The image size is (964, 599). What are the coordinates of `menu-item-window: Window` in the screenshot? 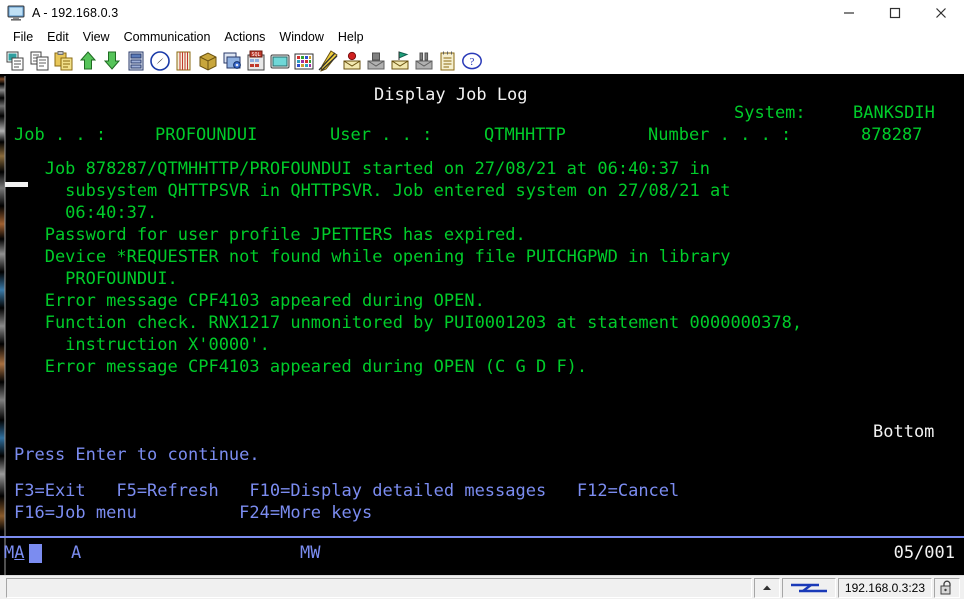 It's located at (301, 37).